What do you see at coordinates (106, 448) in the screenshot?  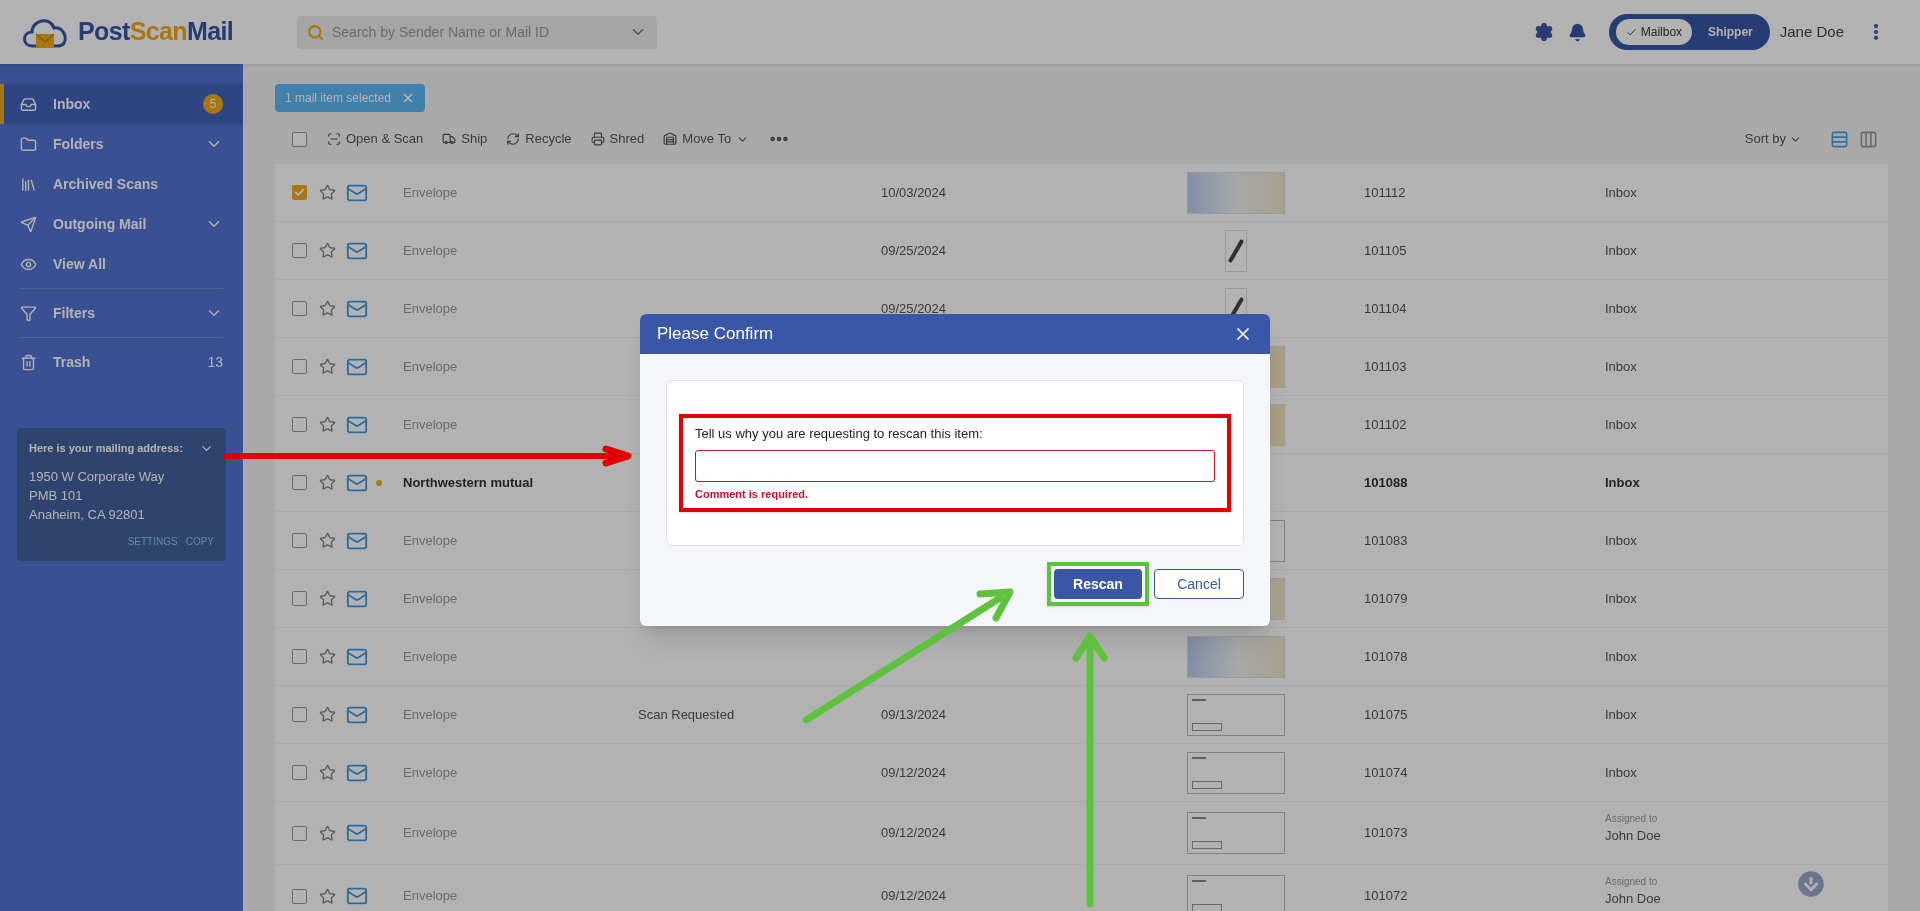 I see `address-card-title: Here is your mailing address:` at bounding box center [106, 448].